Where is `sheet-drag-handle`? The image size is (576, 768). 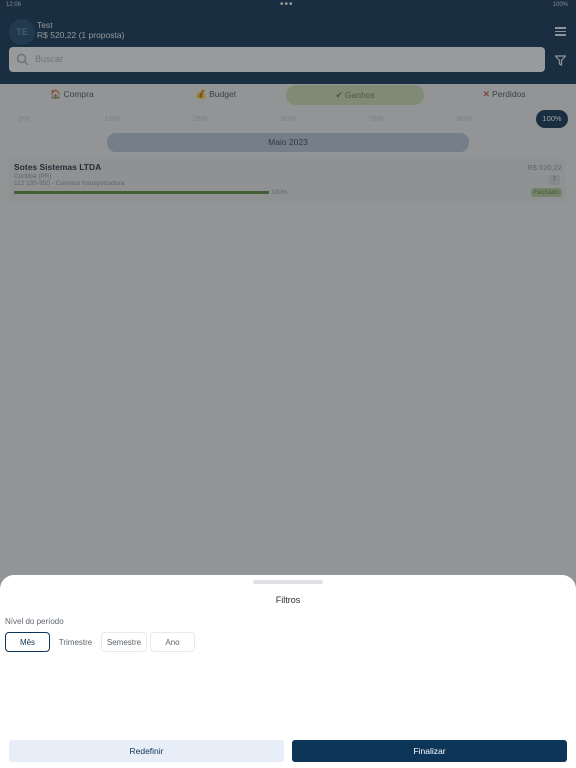
sheet-drag-handle is located at coordinates (288, 582).